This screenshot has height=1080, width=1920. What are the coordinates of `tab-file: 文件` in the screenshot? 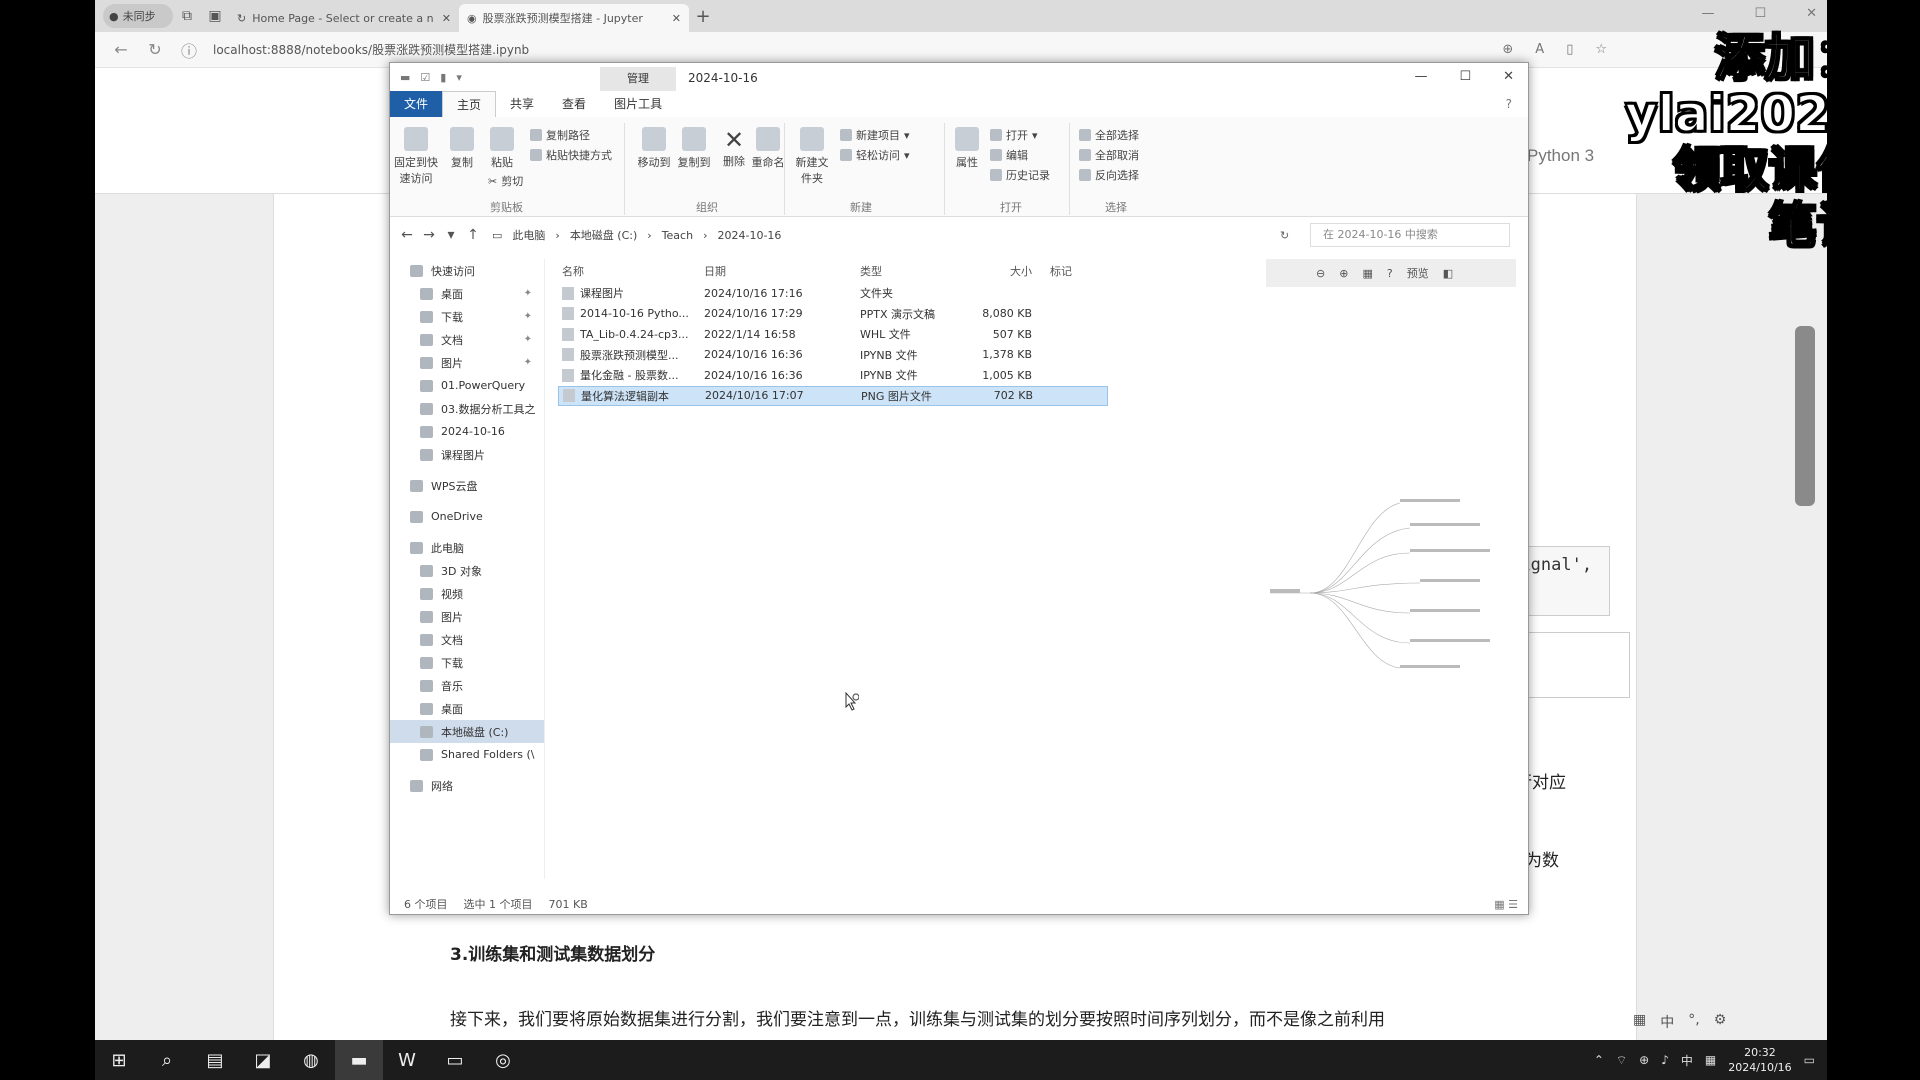 It's located at (416, 104).